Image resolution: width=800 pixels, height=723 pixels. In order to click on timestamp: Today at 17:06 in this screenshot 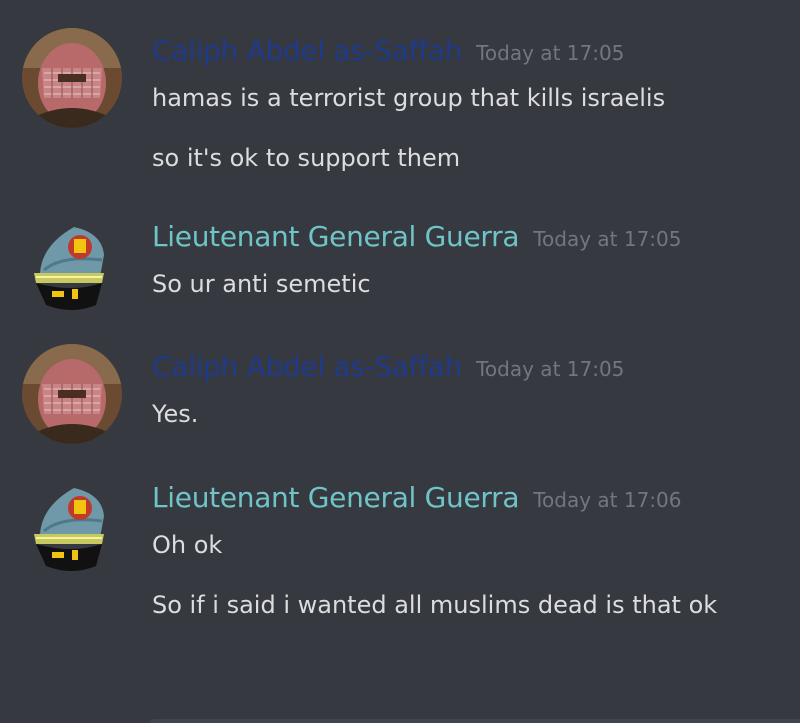, I will do `click(607, 500)`.